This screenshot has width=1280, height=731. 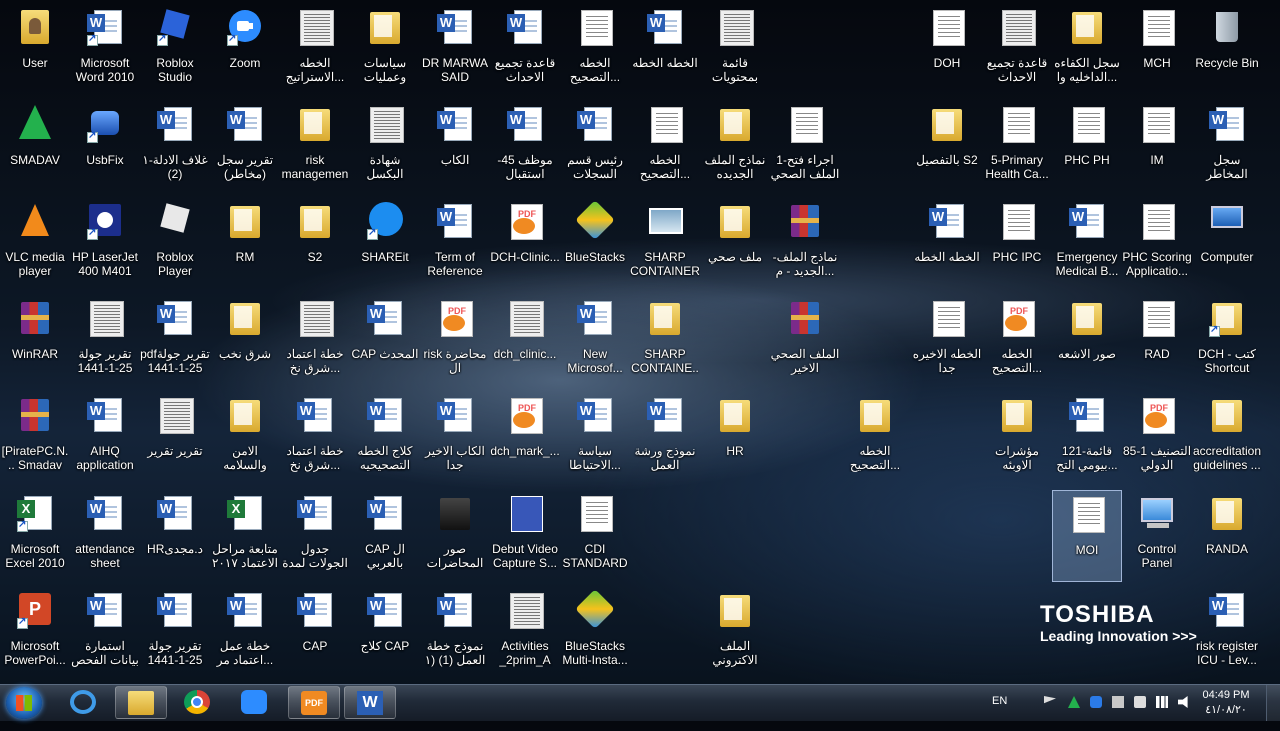 What do you see at coordinates (245, 244) in the screenshot?
I see `desktop-icon: RM` at bounding box center [245, 244].